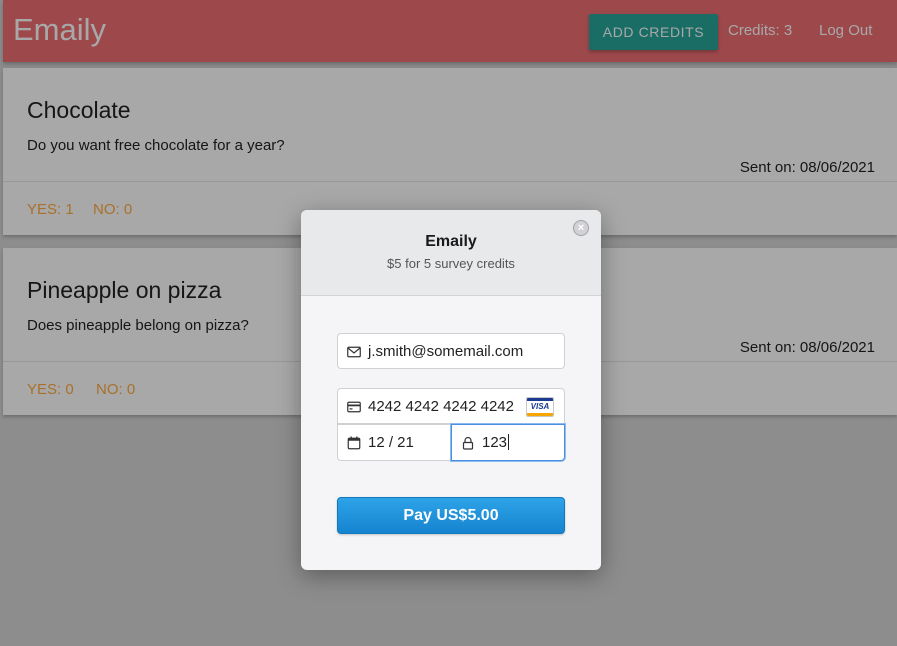 Image resolution: width=897 pixels, height=646 pixels. Describe the element at coordinates (451, 515) in the screenshot. I see `pay-button: Pay US$5.00` at that location.